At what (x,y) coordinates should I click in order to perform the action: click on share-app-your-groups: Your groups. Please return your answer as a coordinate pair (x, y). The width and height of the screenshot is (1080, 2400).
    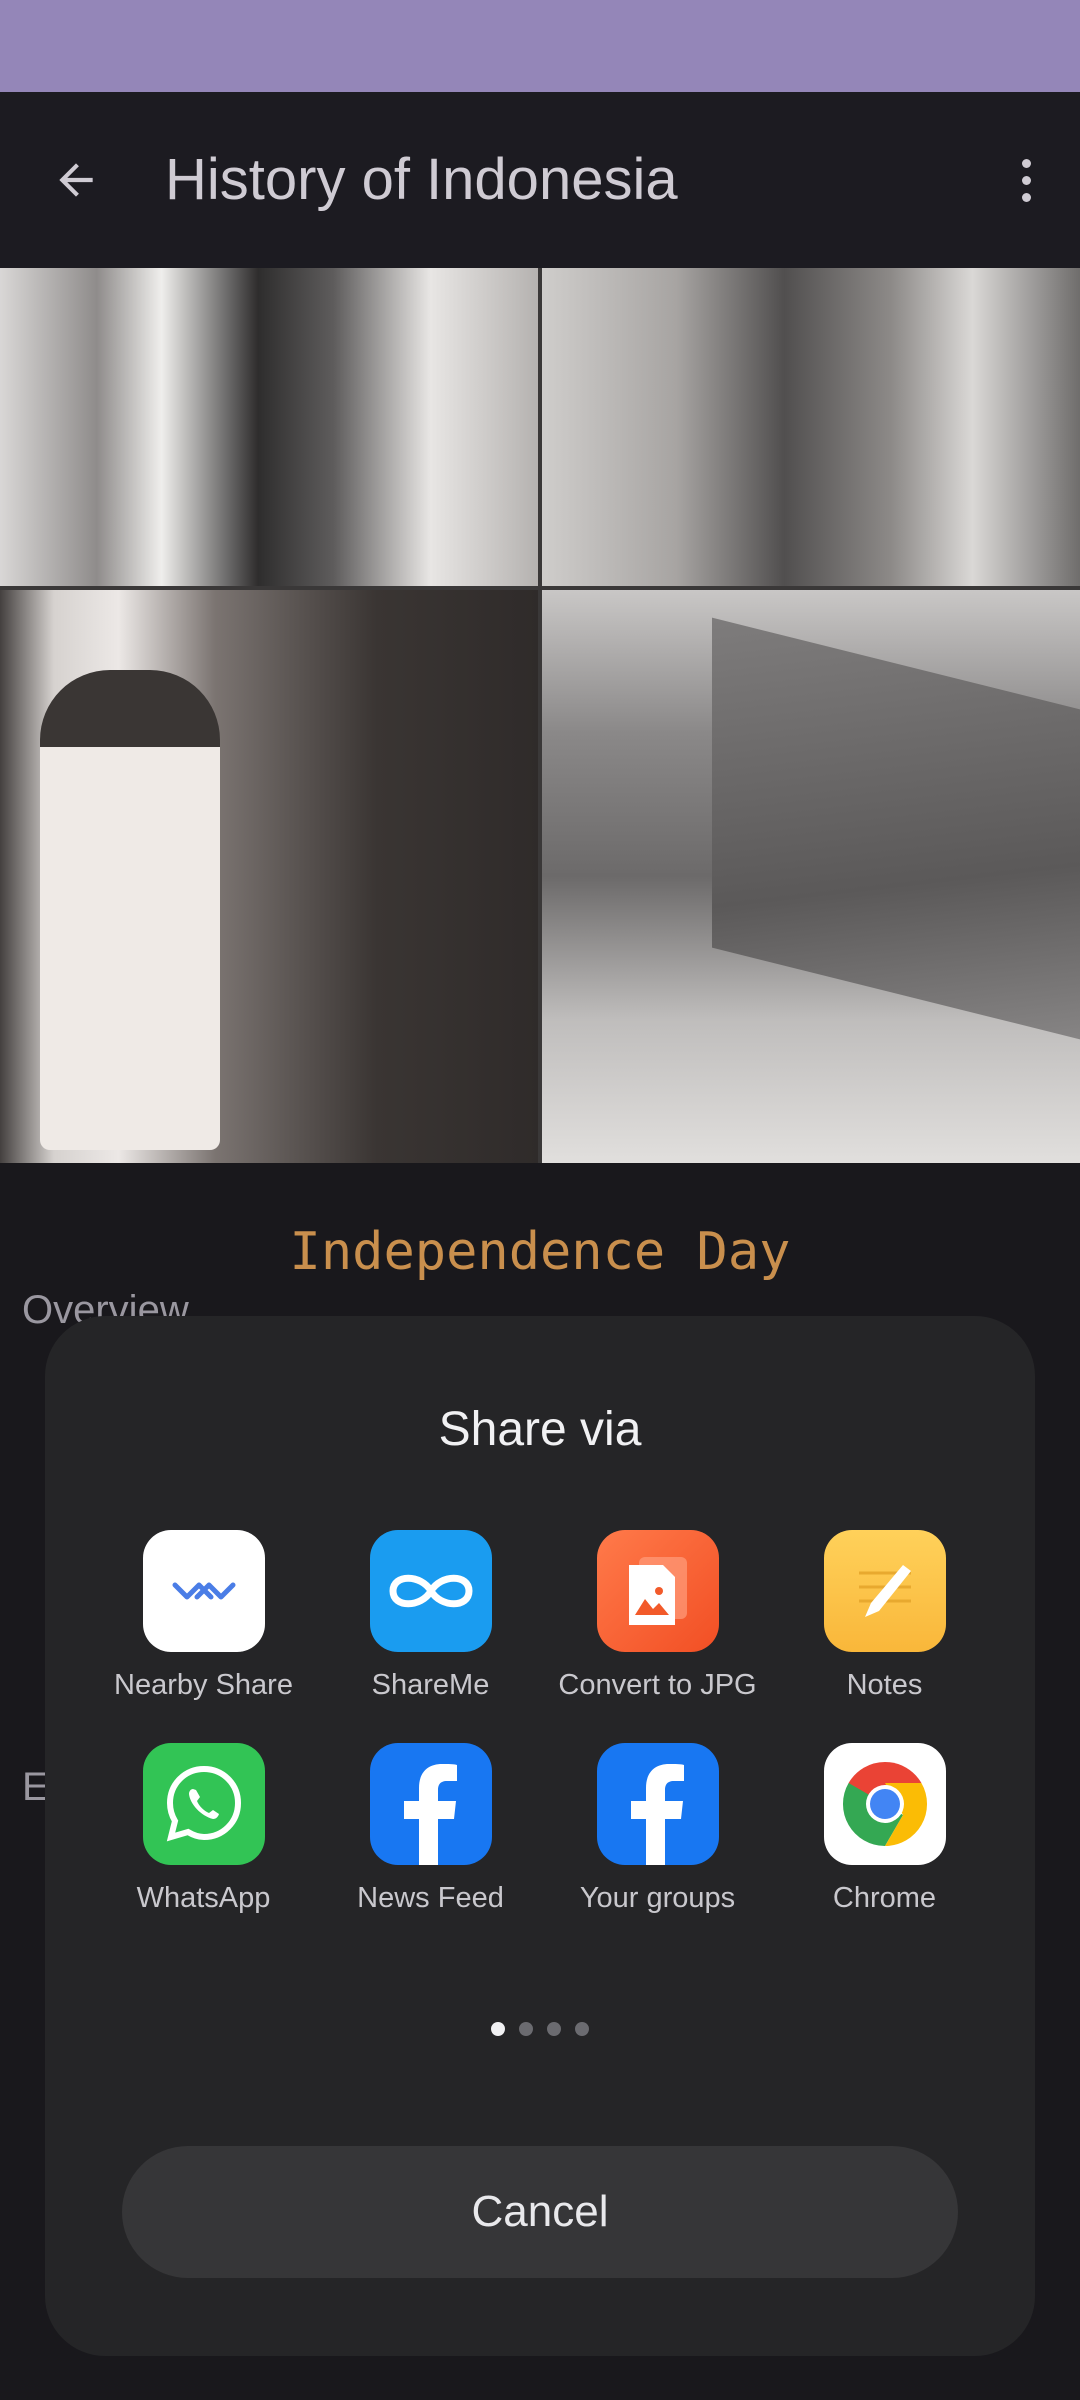
    Looking at the image, I should click on (657, 1829).